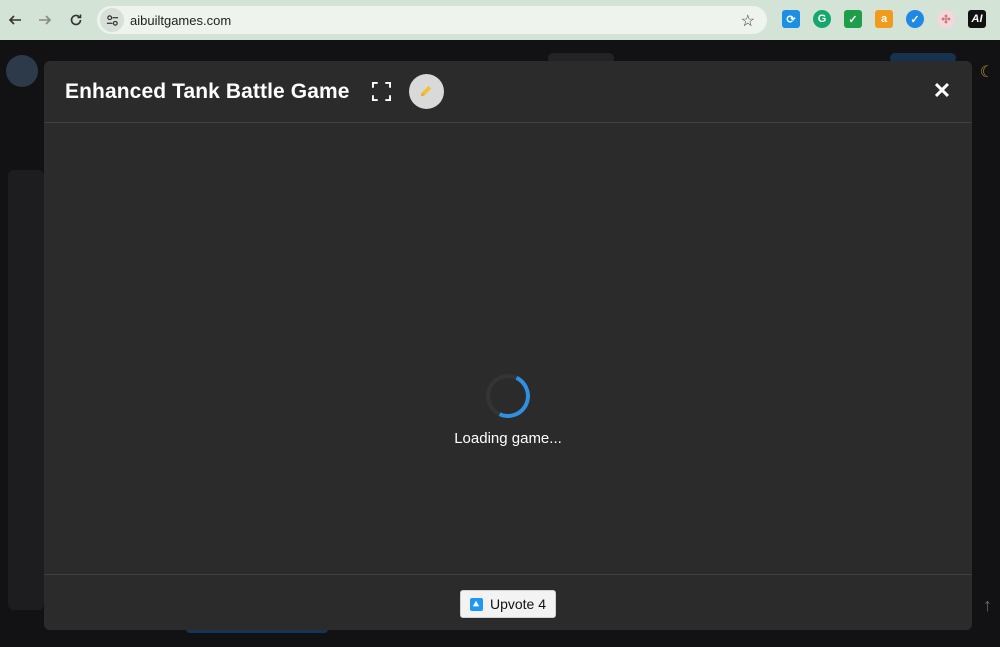  What do you see at coordinates (748, 21) in the screenshot?
I see `bookmark-star-icon: ☆` at bounding box center [748, 21].